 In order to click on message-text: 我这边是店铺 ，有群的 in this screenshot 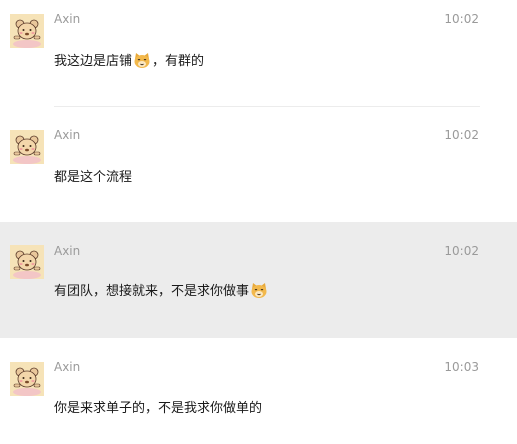, I will do `click(129, 59)`.